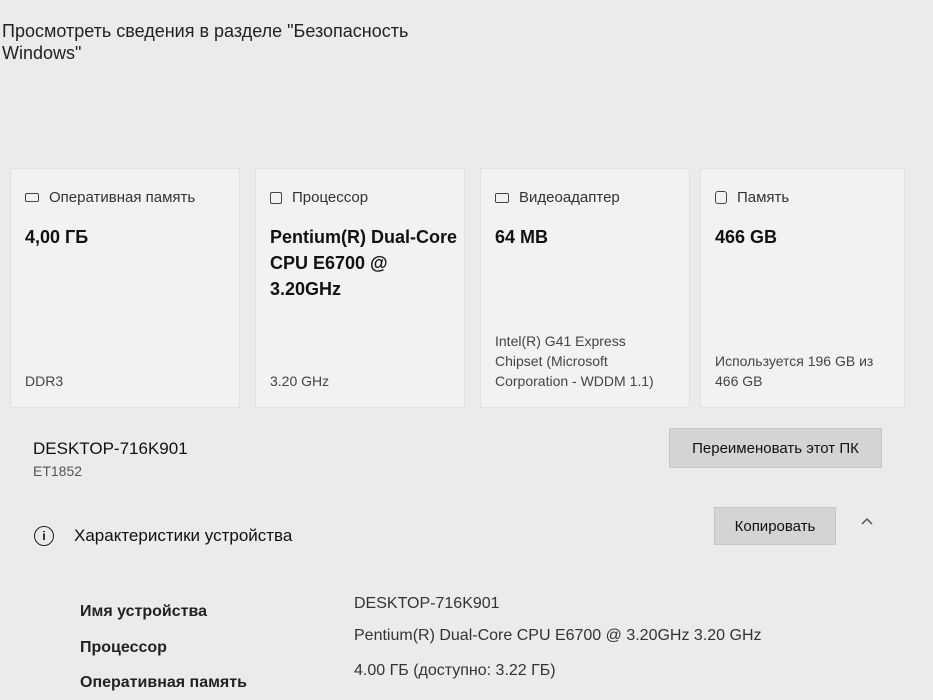  I want to click on cpu-icon, so click(276, 197).